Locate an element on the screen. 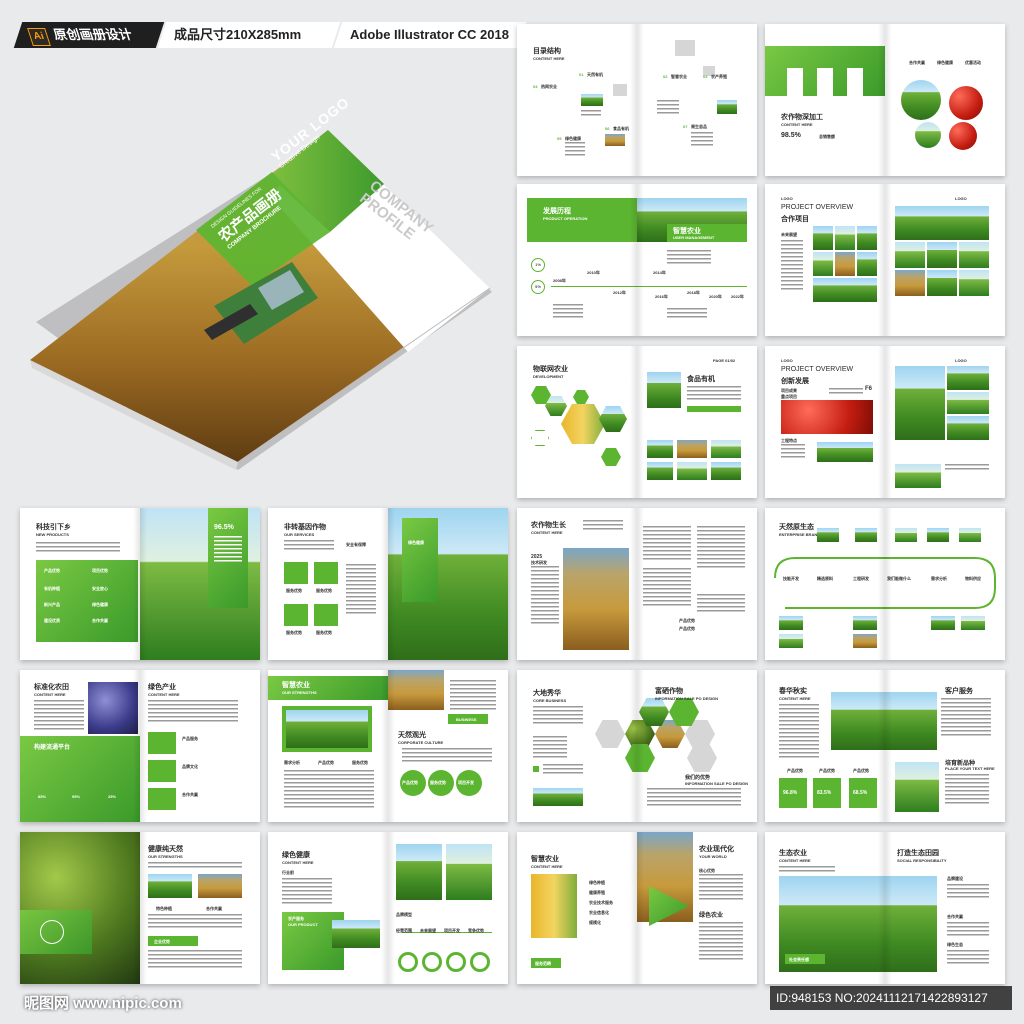  list-item: 新兴产品 is located at coordinates (52, 604).